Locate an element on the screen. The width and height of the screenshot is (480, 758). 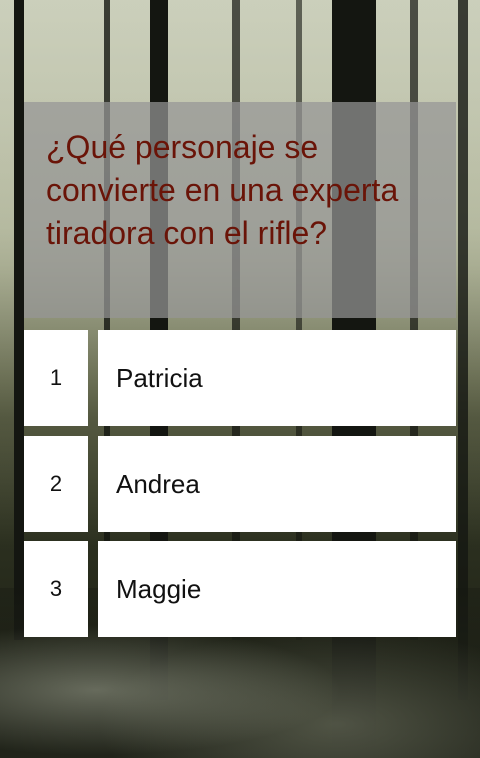
answer-option-2: 2 Andrea is located at coordinates (240, 484).